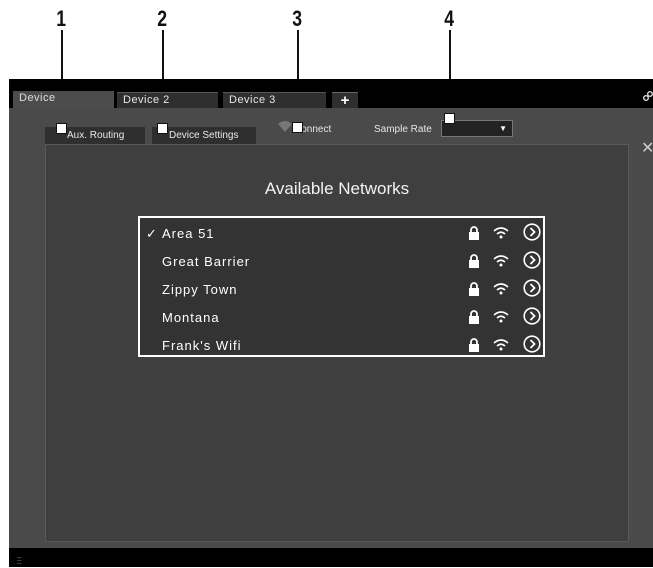 The width and height of the screenshot is (653, 568). I want to click on tab-device-3: Device 3, so click(274, 100).